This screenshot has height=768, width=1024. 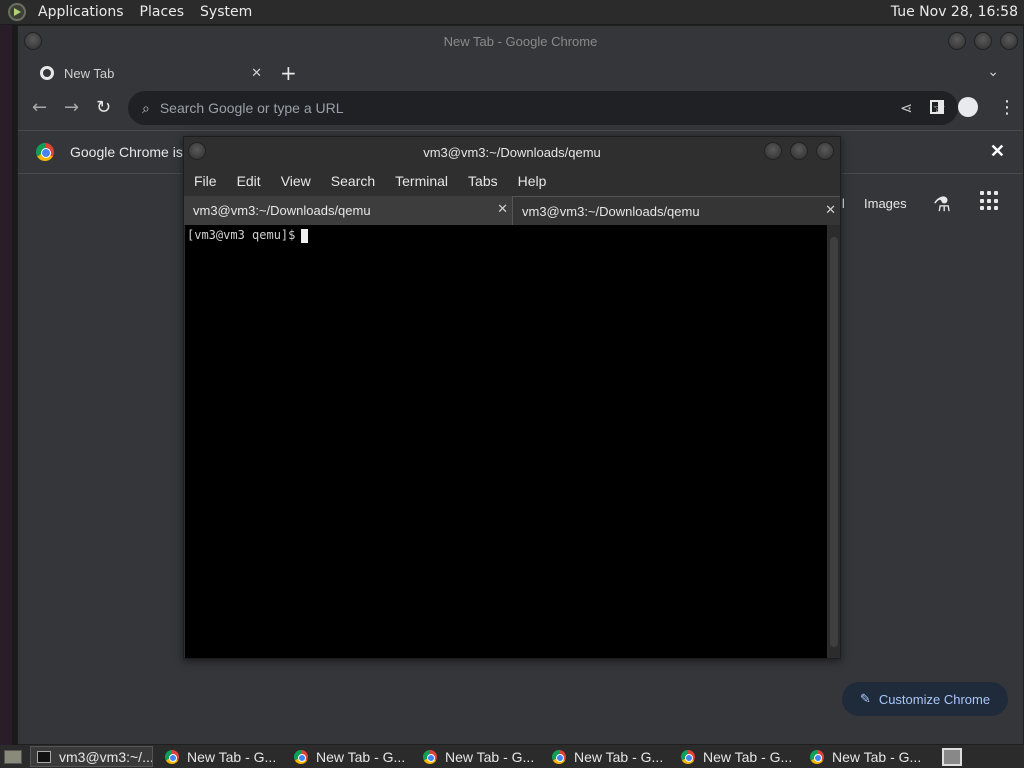 What do you see at coordinates (885, 203) in the screenshot?
I see `ntp-images-link: Images` at bounding box center [885, 203].